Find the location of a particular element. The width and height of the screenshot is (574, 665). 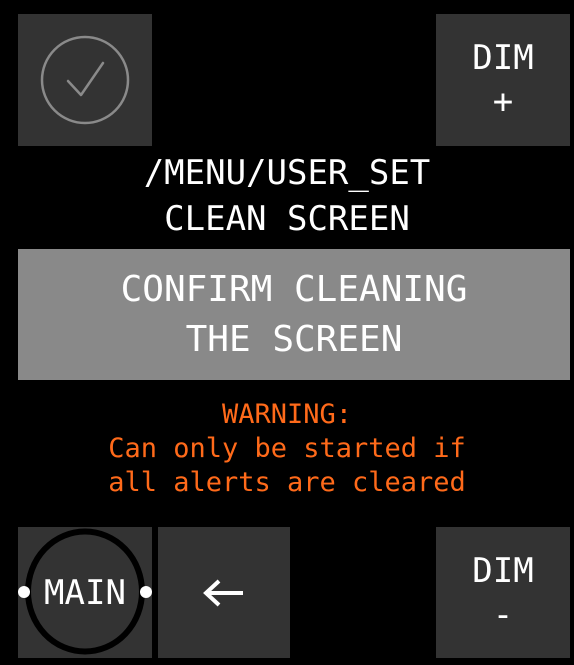

dim-down-button: DIM - is located at coordinates (503, 592).